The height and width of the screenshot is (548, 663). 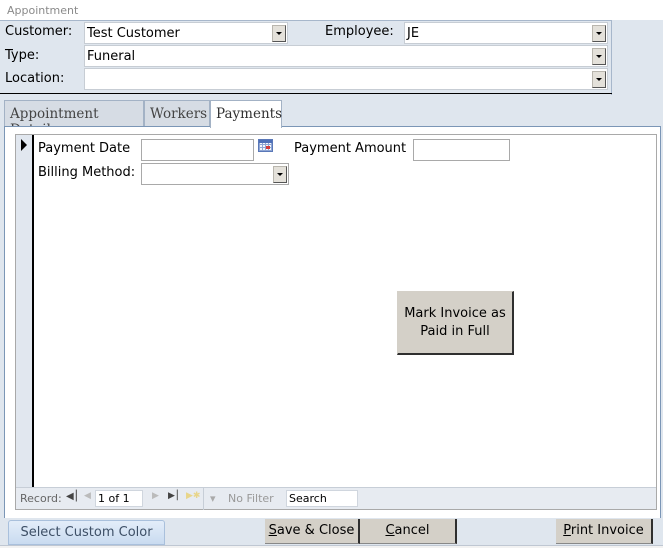 I want to click on type-dropdown-icon, so click(x=599, y=56).